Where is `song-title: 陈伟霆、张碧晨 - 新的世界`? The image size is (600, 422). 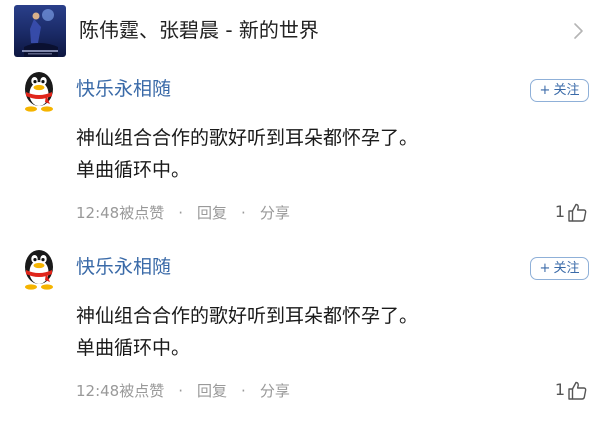
song-title: 陈伟霆、张碧晨 - 新的世界 is located at coordinates (199, 30).